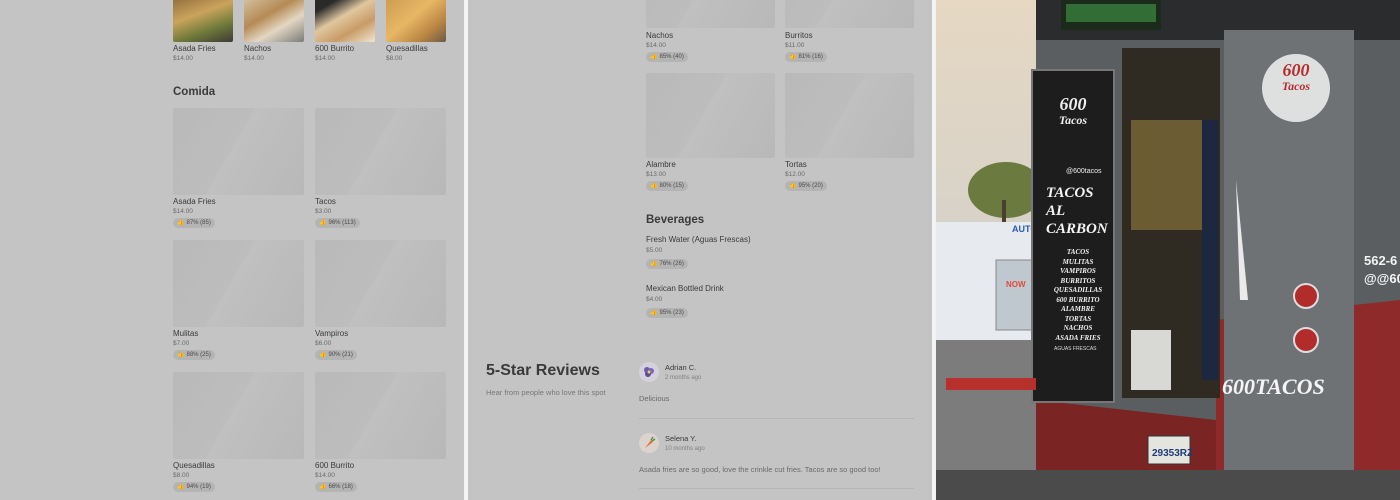  Describe the element at coordinates (671, 57) in the screenshot. I see `rating-text: 85% (40)` at that location.